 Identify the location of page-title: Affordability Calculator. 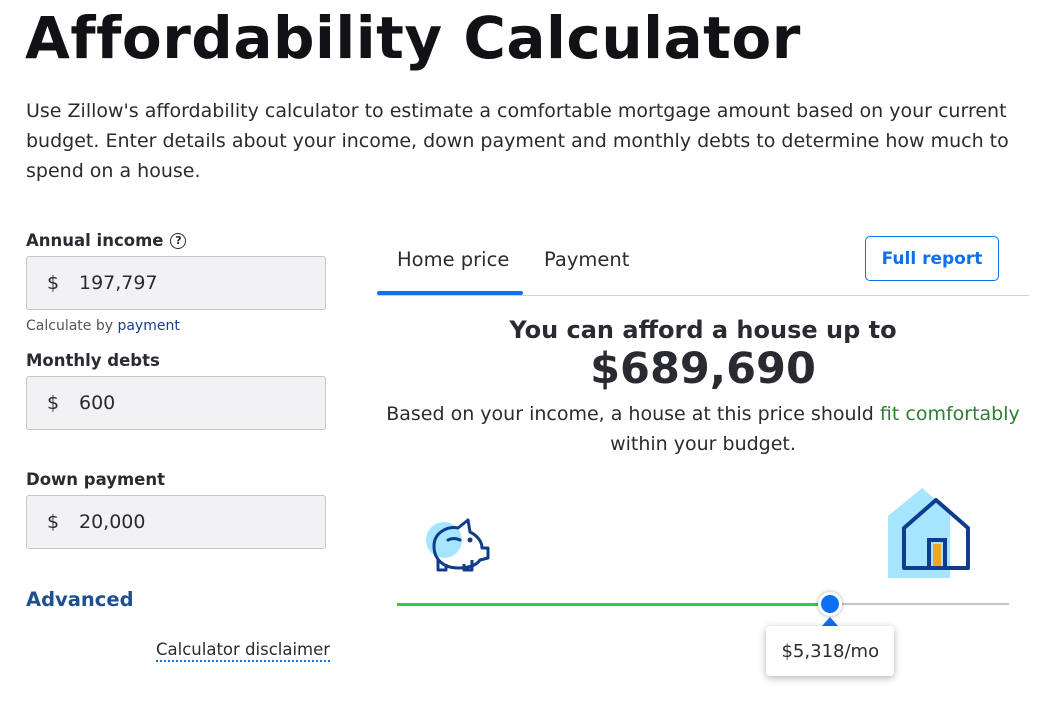
(413, 38).